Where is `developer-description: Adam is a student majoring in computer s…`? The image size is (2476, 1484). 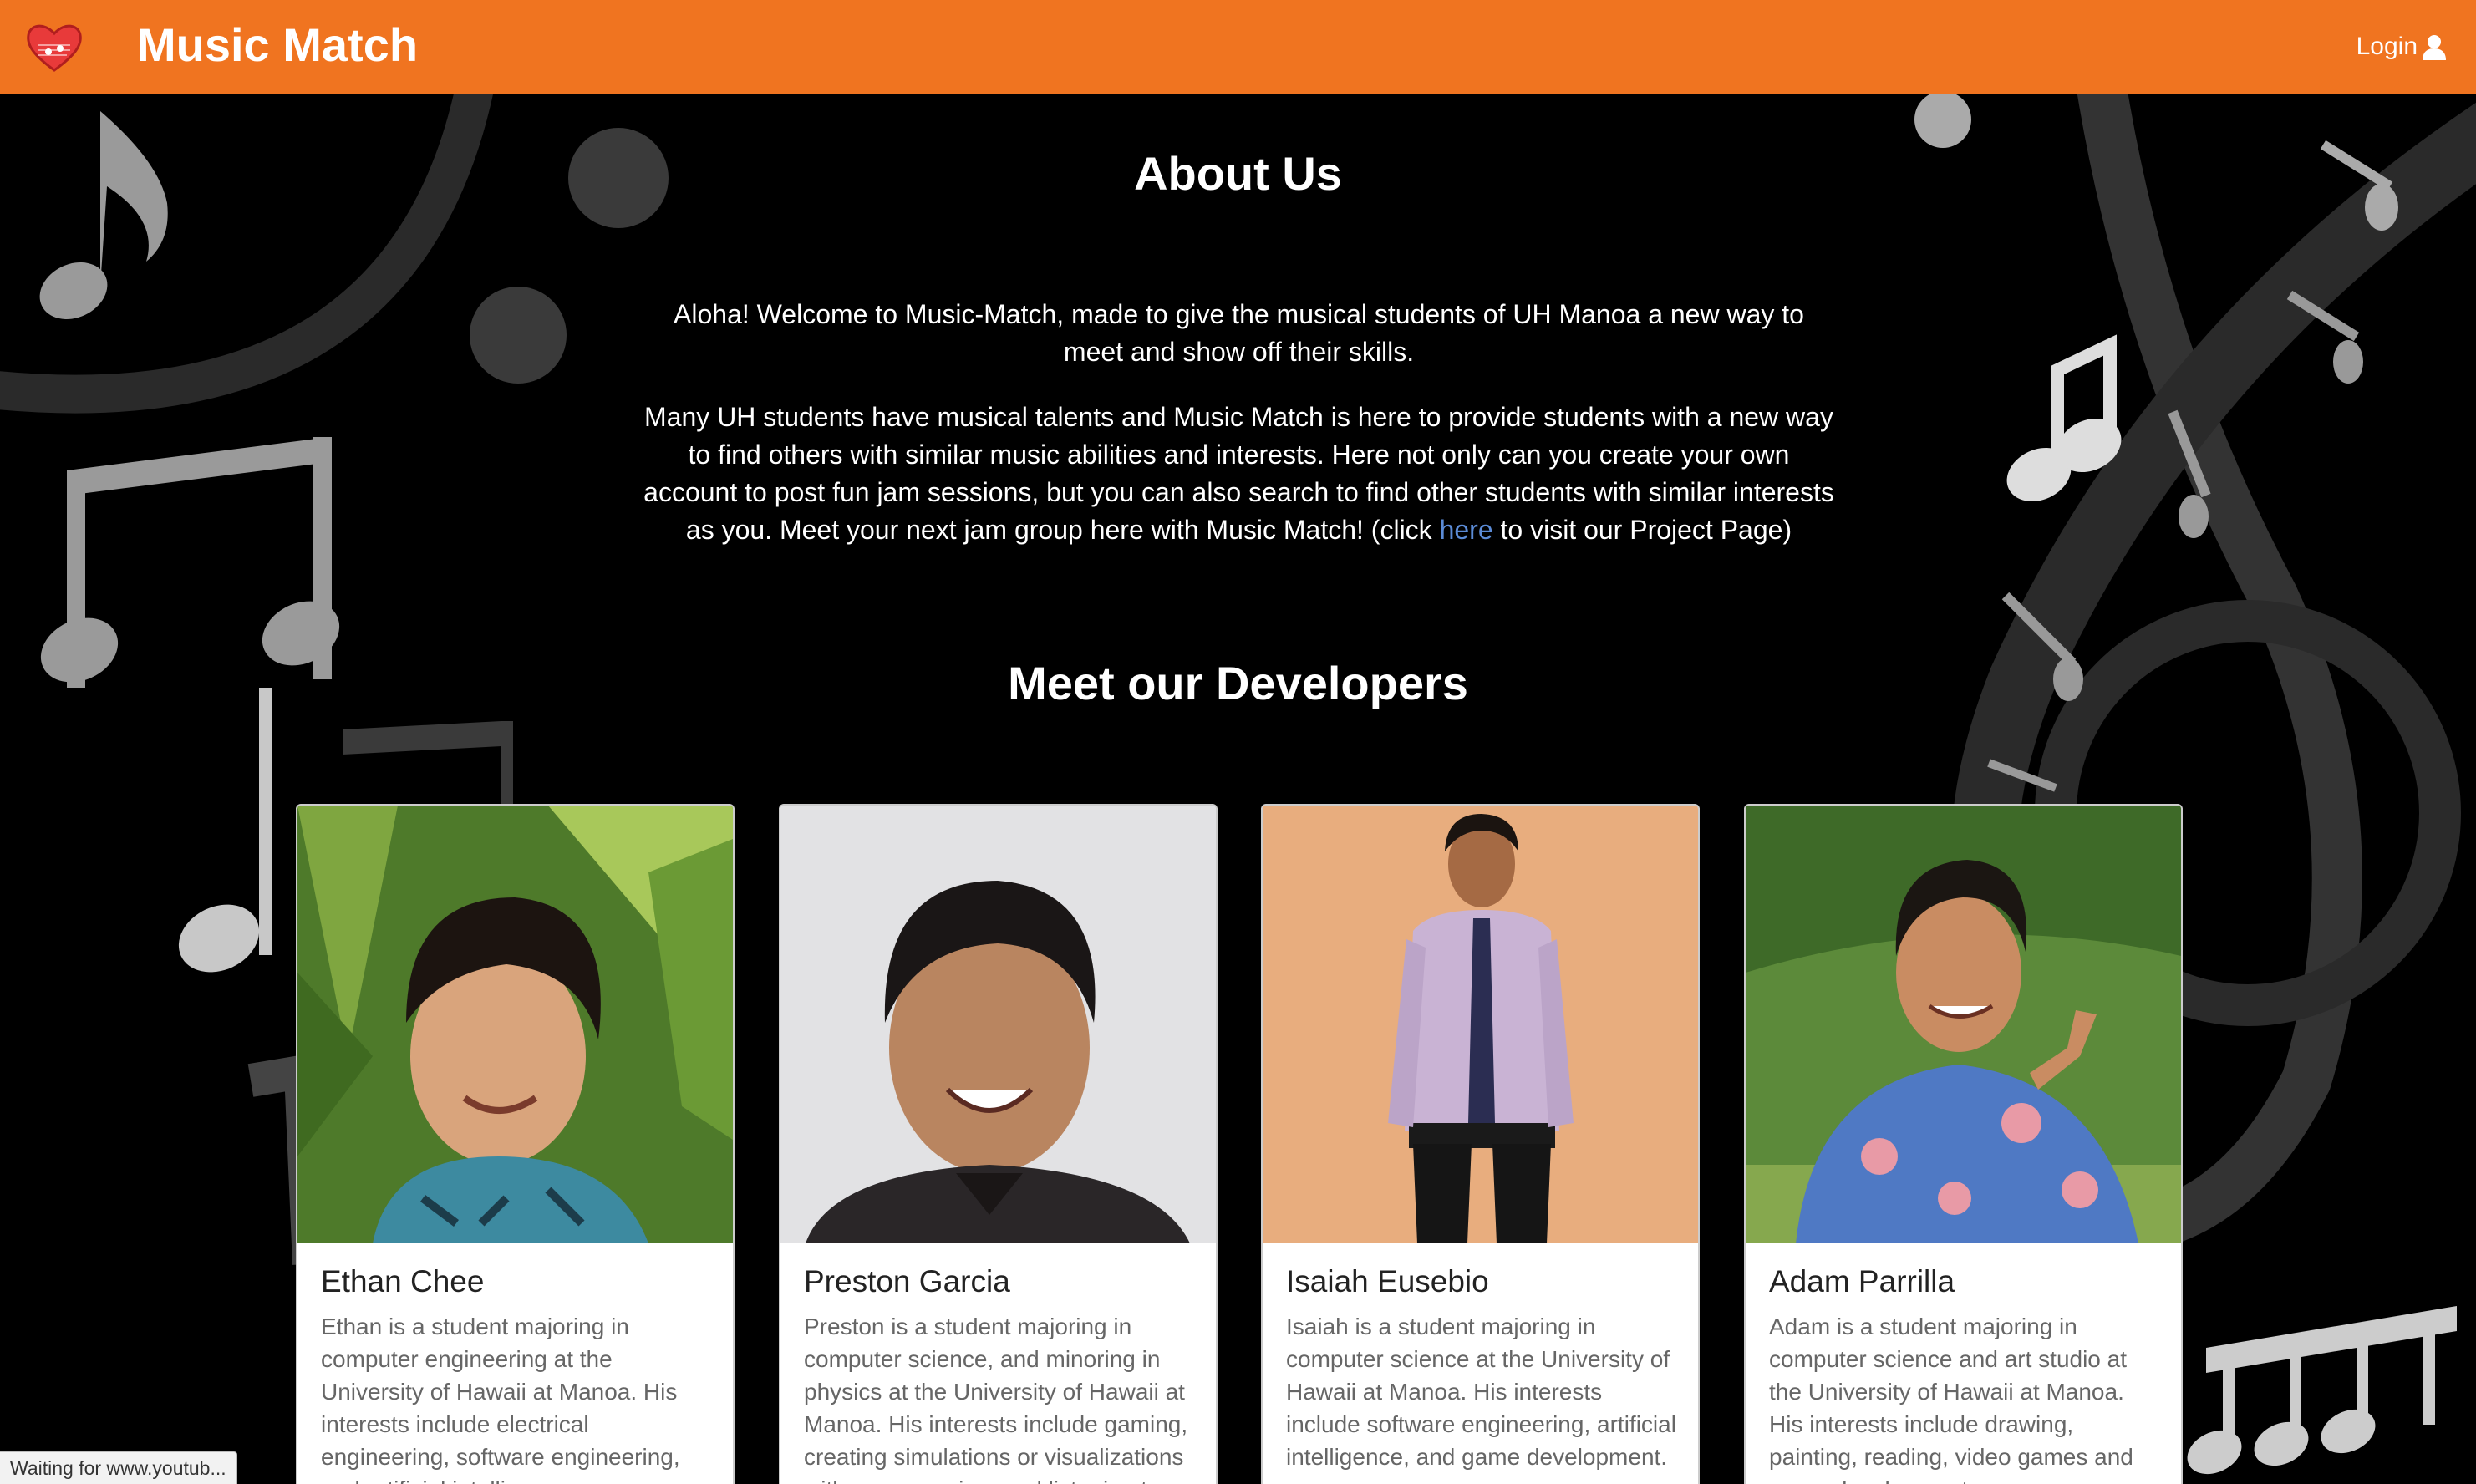
developer-description: Adam is a student majoring in computer s… is located at coordinates (1951, 1399).